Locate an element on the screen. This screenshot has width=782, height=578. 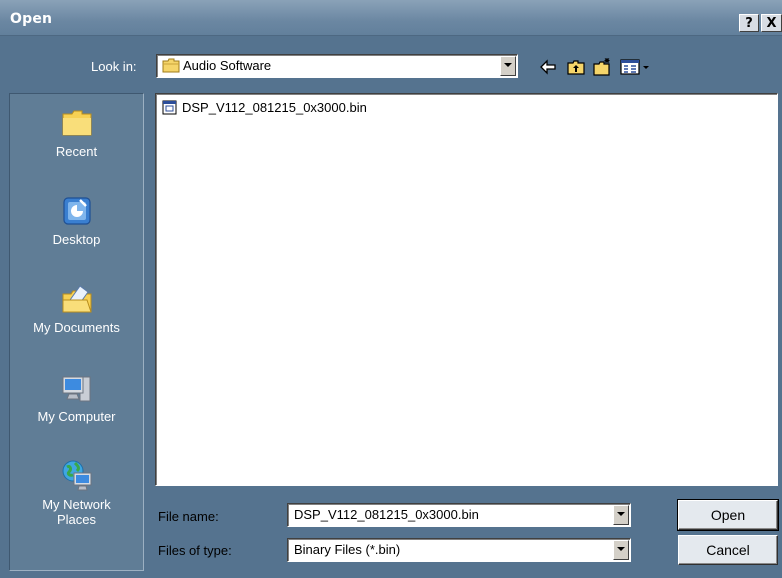
file-type-select: Binary Files (*.bin) is located at coordinates (459, 550).